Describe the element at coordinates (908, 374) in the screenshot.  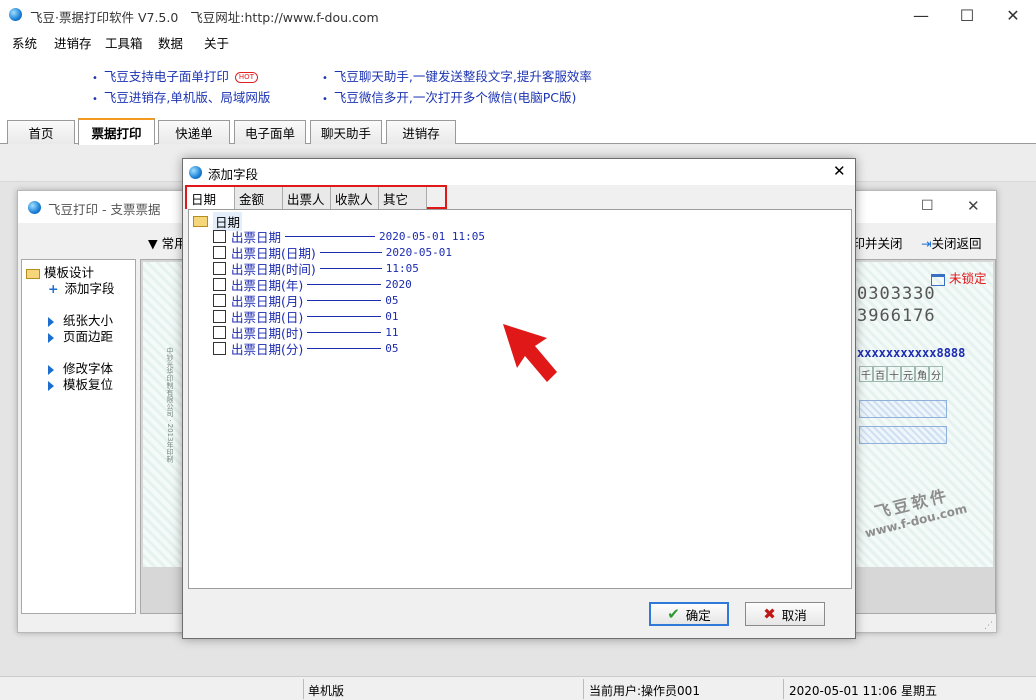
I see `amount-col: 元` at that location.